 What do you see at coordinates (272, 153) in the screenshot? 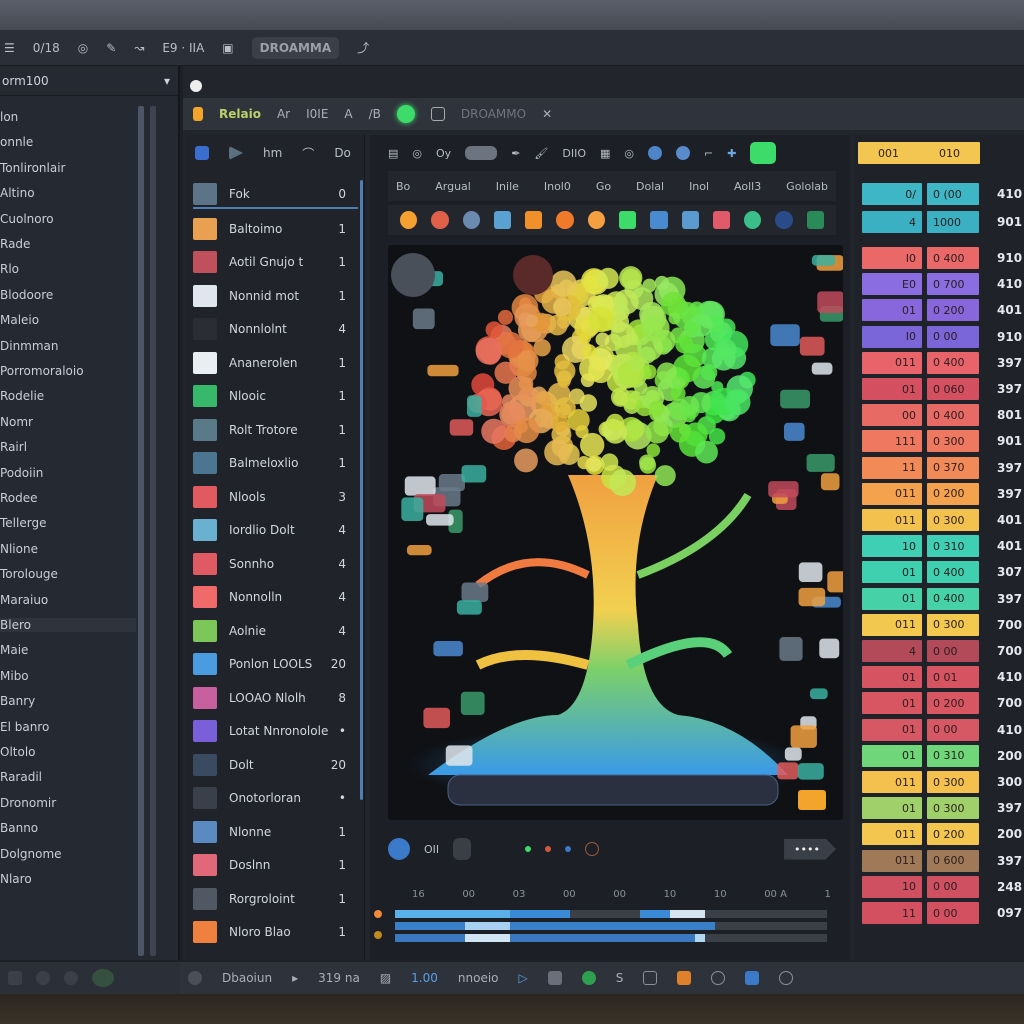
I see `list-toolbar-item: hm` at bounding box center [272, 153].